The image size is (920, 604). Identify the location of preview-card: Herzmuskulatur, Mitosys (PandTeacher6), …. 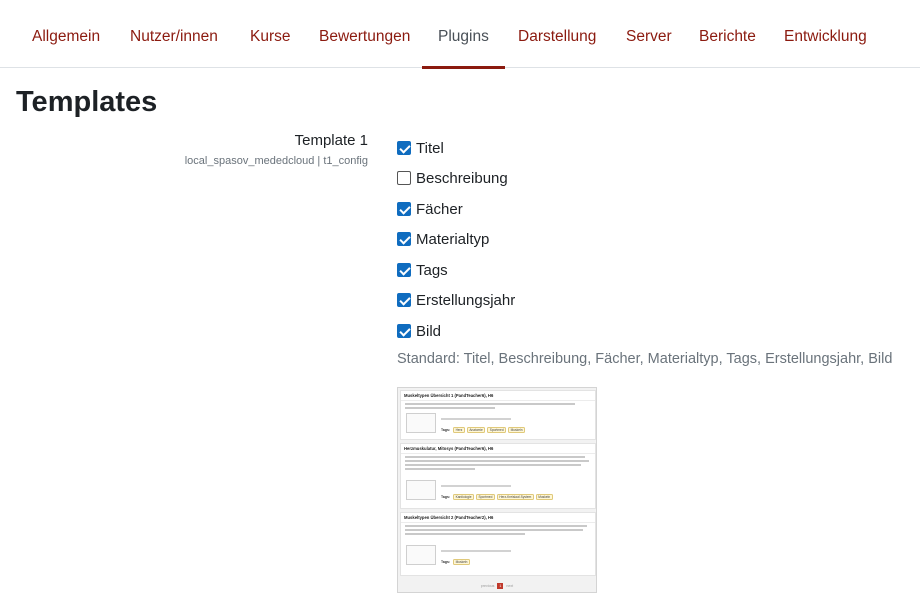
(498, 476).